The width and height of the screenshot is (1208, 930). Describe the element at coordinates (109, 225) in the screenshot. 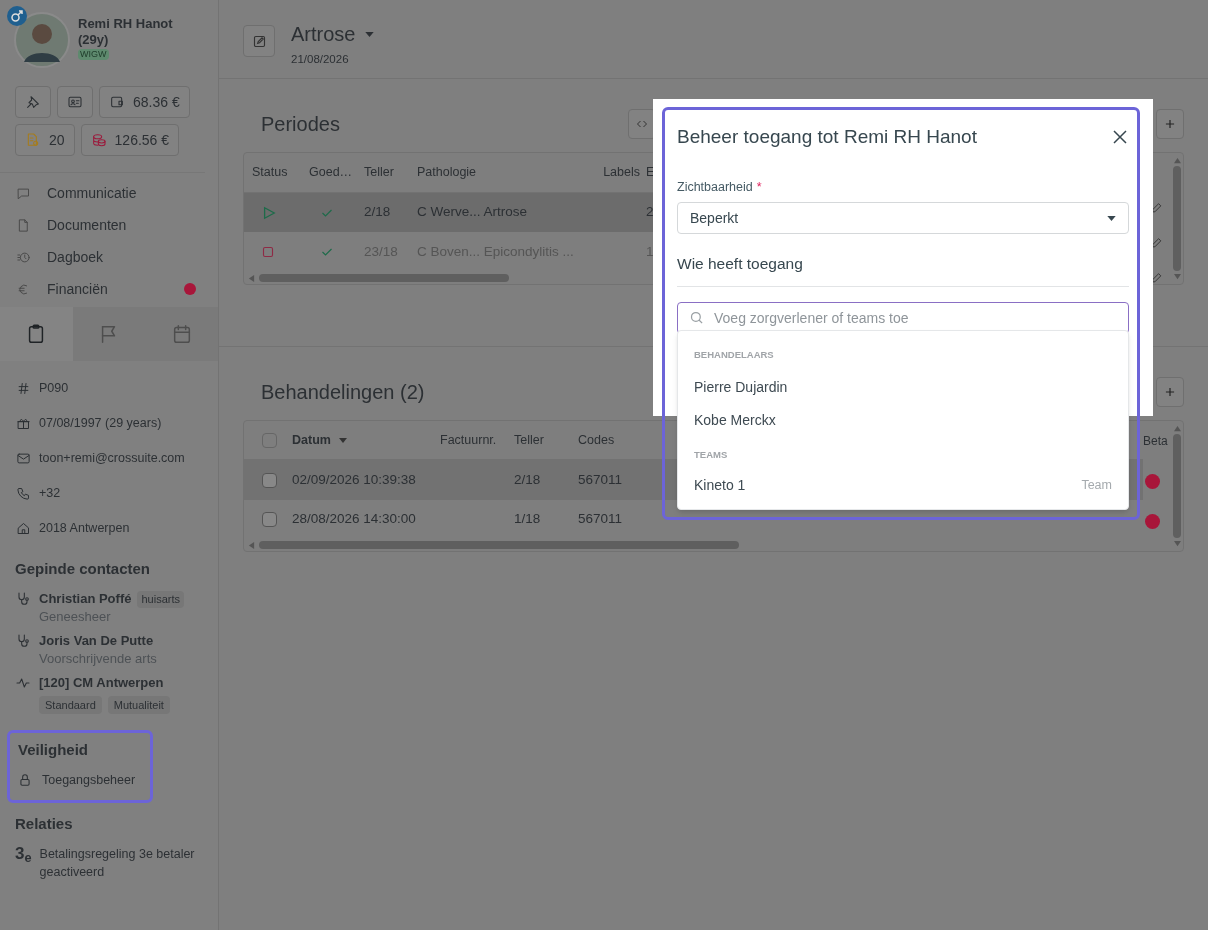

I see `nav-item: Documenten` at that location.